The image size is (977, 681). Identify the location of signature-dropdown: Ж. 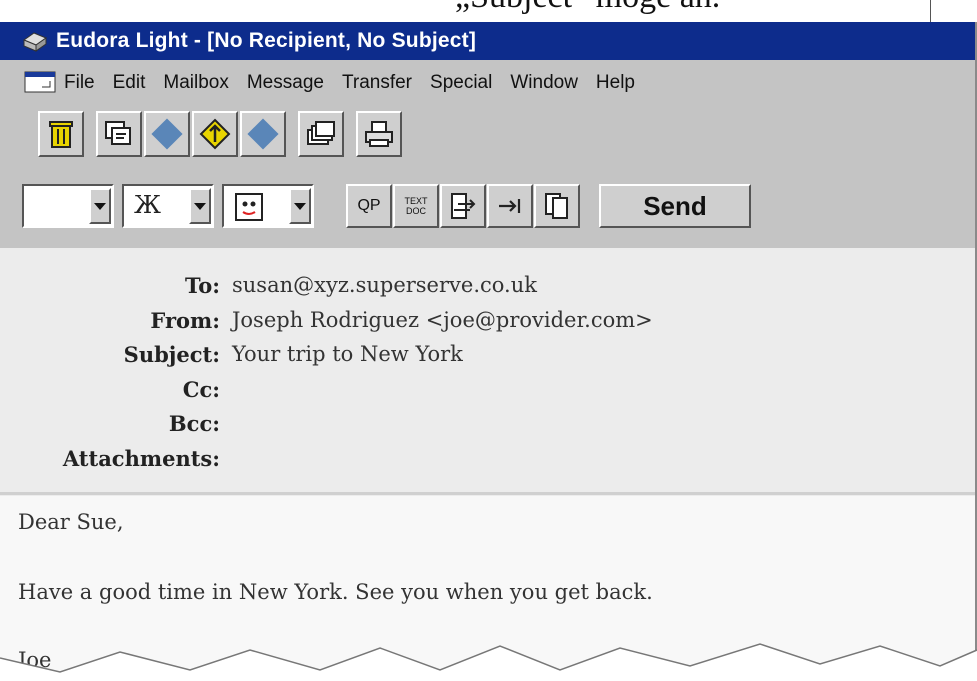
(168, 206).